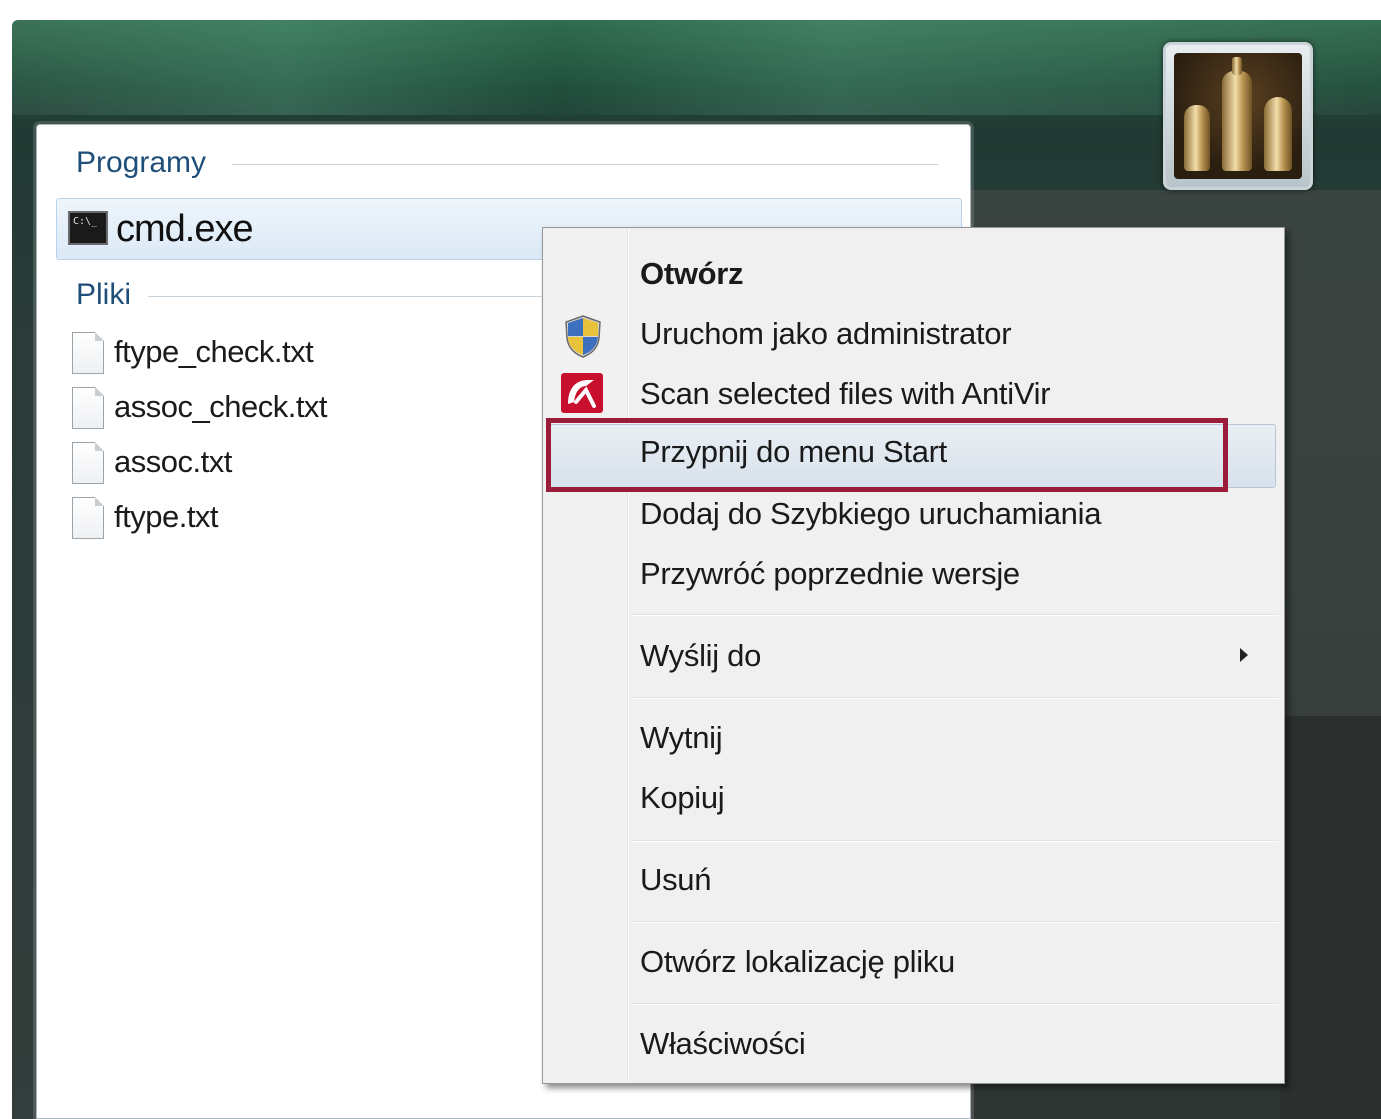 Image resolution: width=1381 pixels, height=1119 pixels. I want to click on program-result-label: cmd.exe, so click(185, 229).